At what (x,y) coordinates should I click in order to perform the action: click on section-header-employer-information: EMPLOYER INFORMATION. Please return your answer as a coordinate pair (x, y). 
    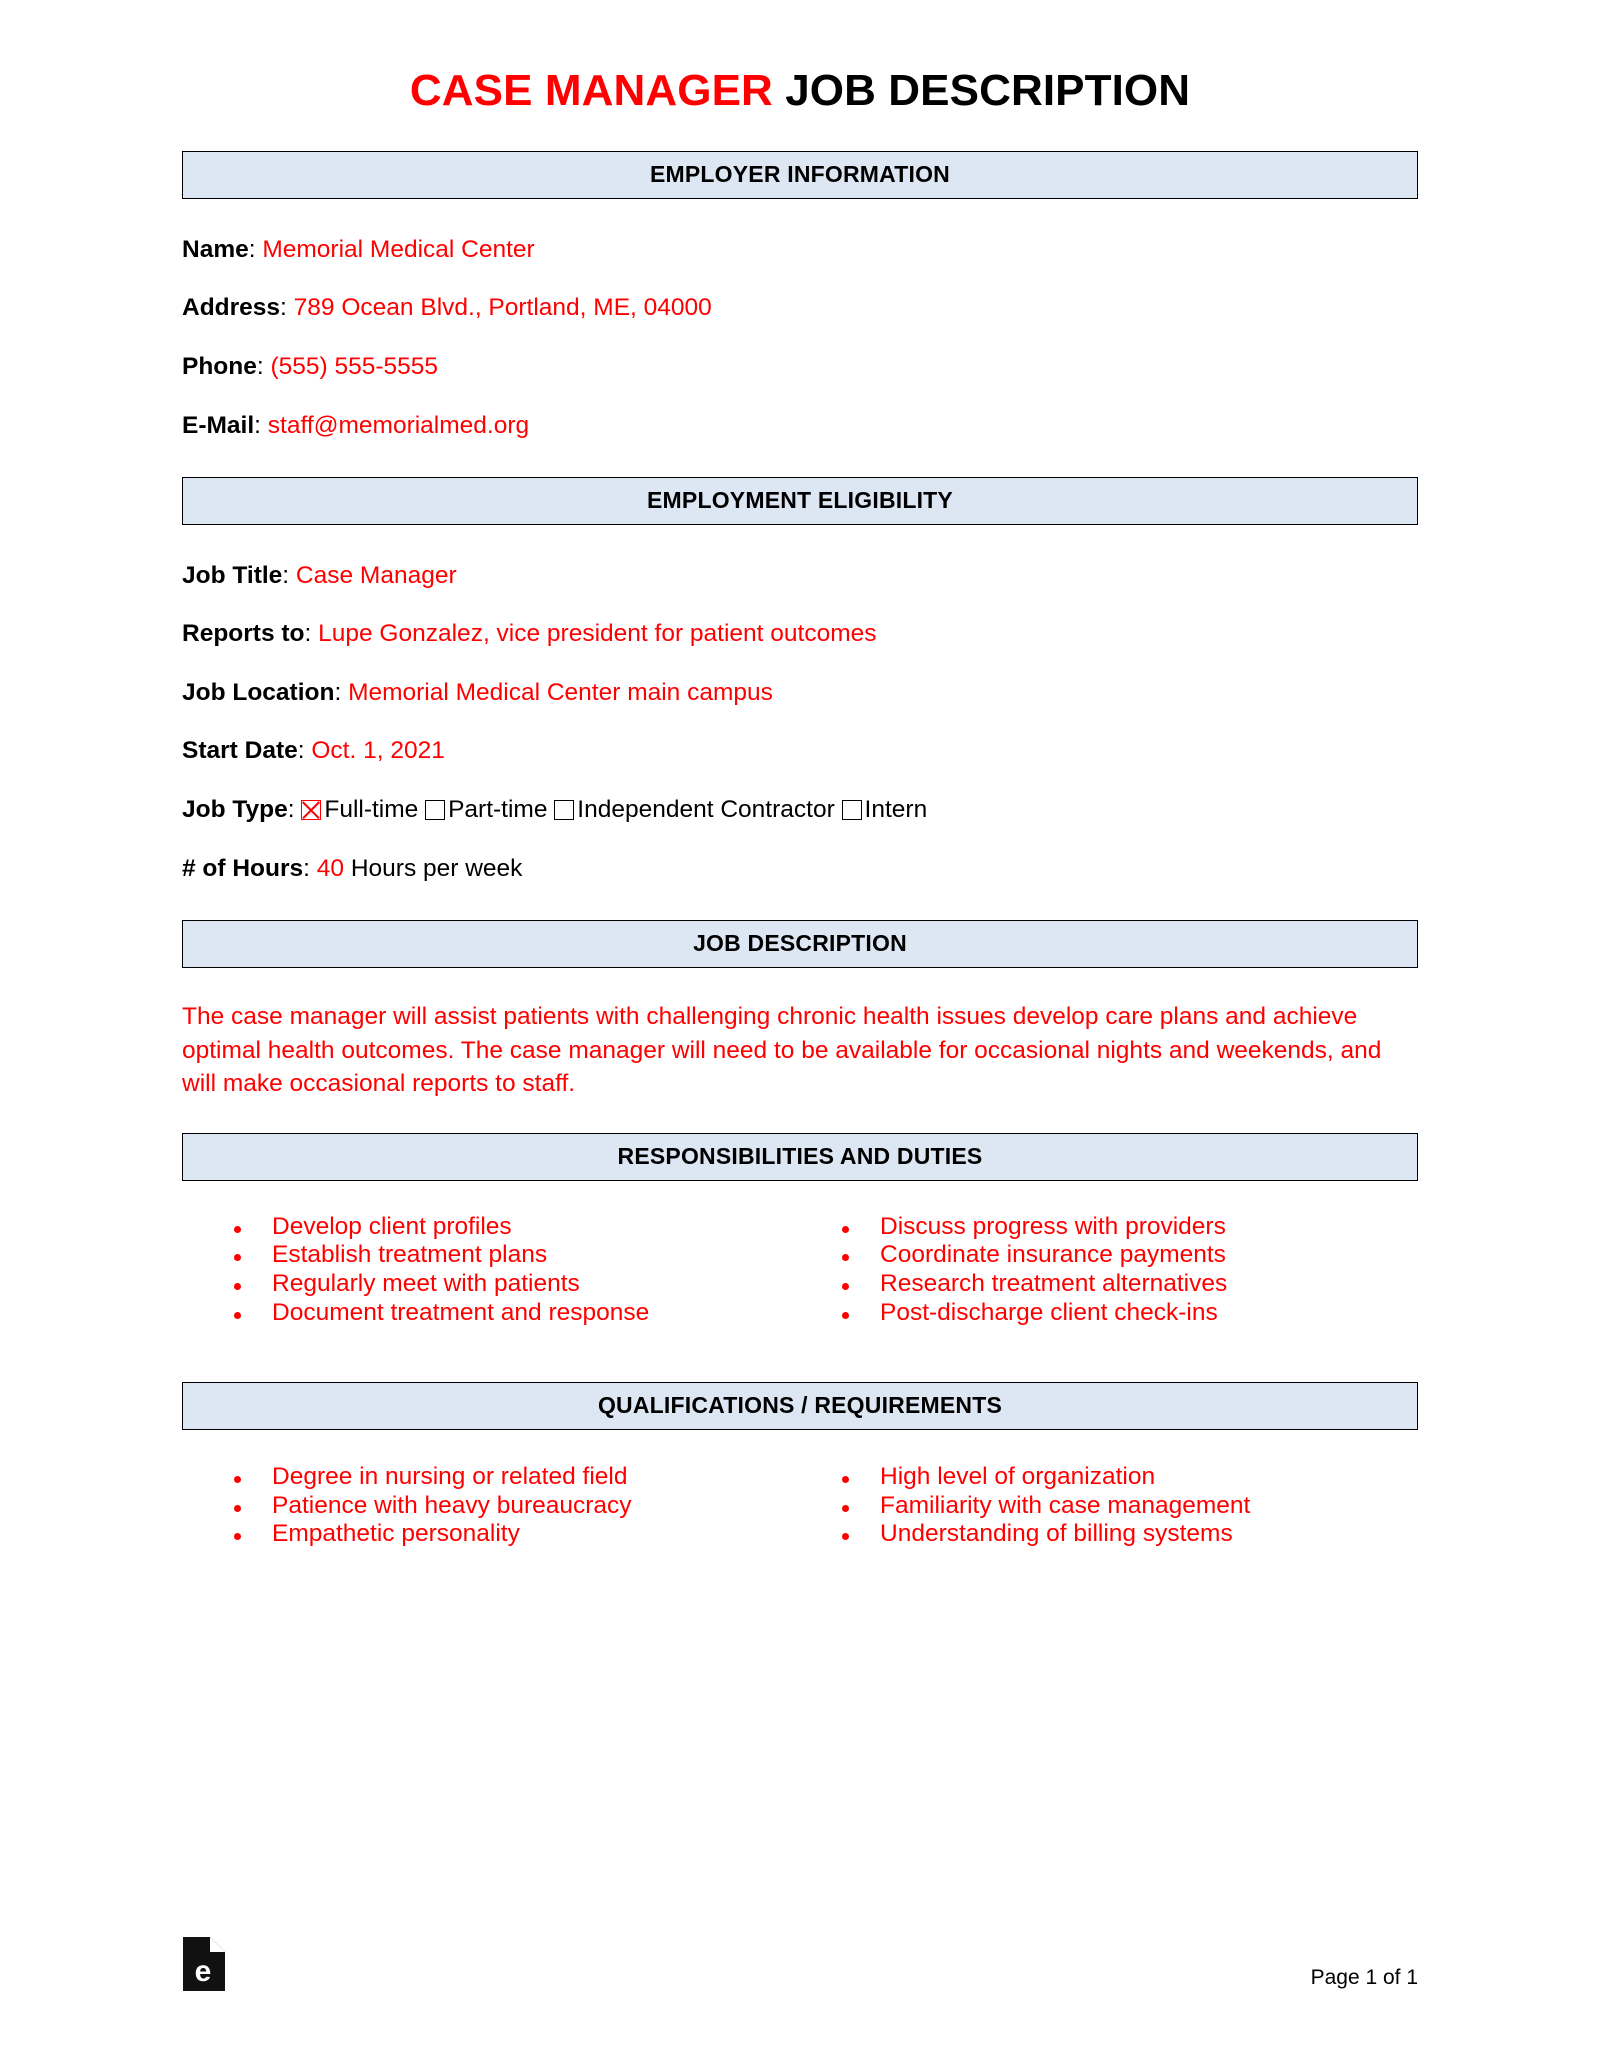
    Looking at the image, I should click on (800, 175).